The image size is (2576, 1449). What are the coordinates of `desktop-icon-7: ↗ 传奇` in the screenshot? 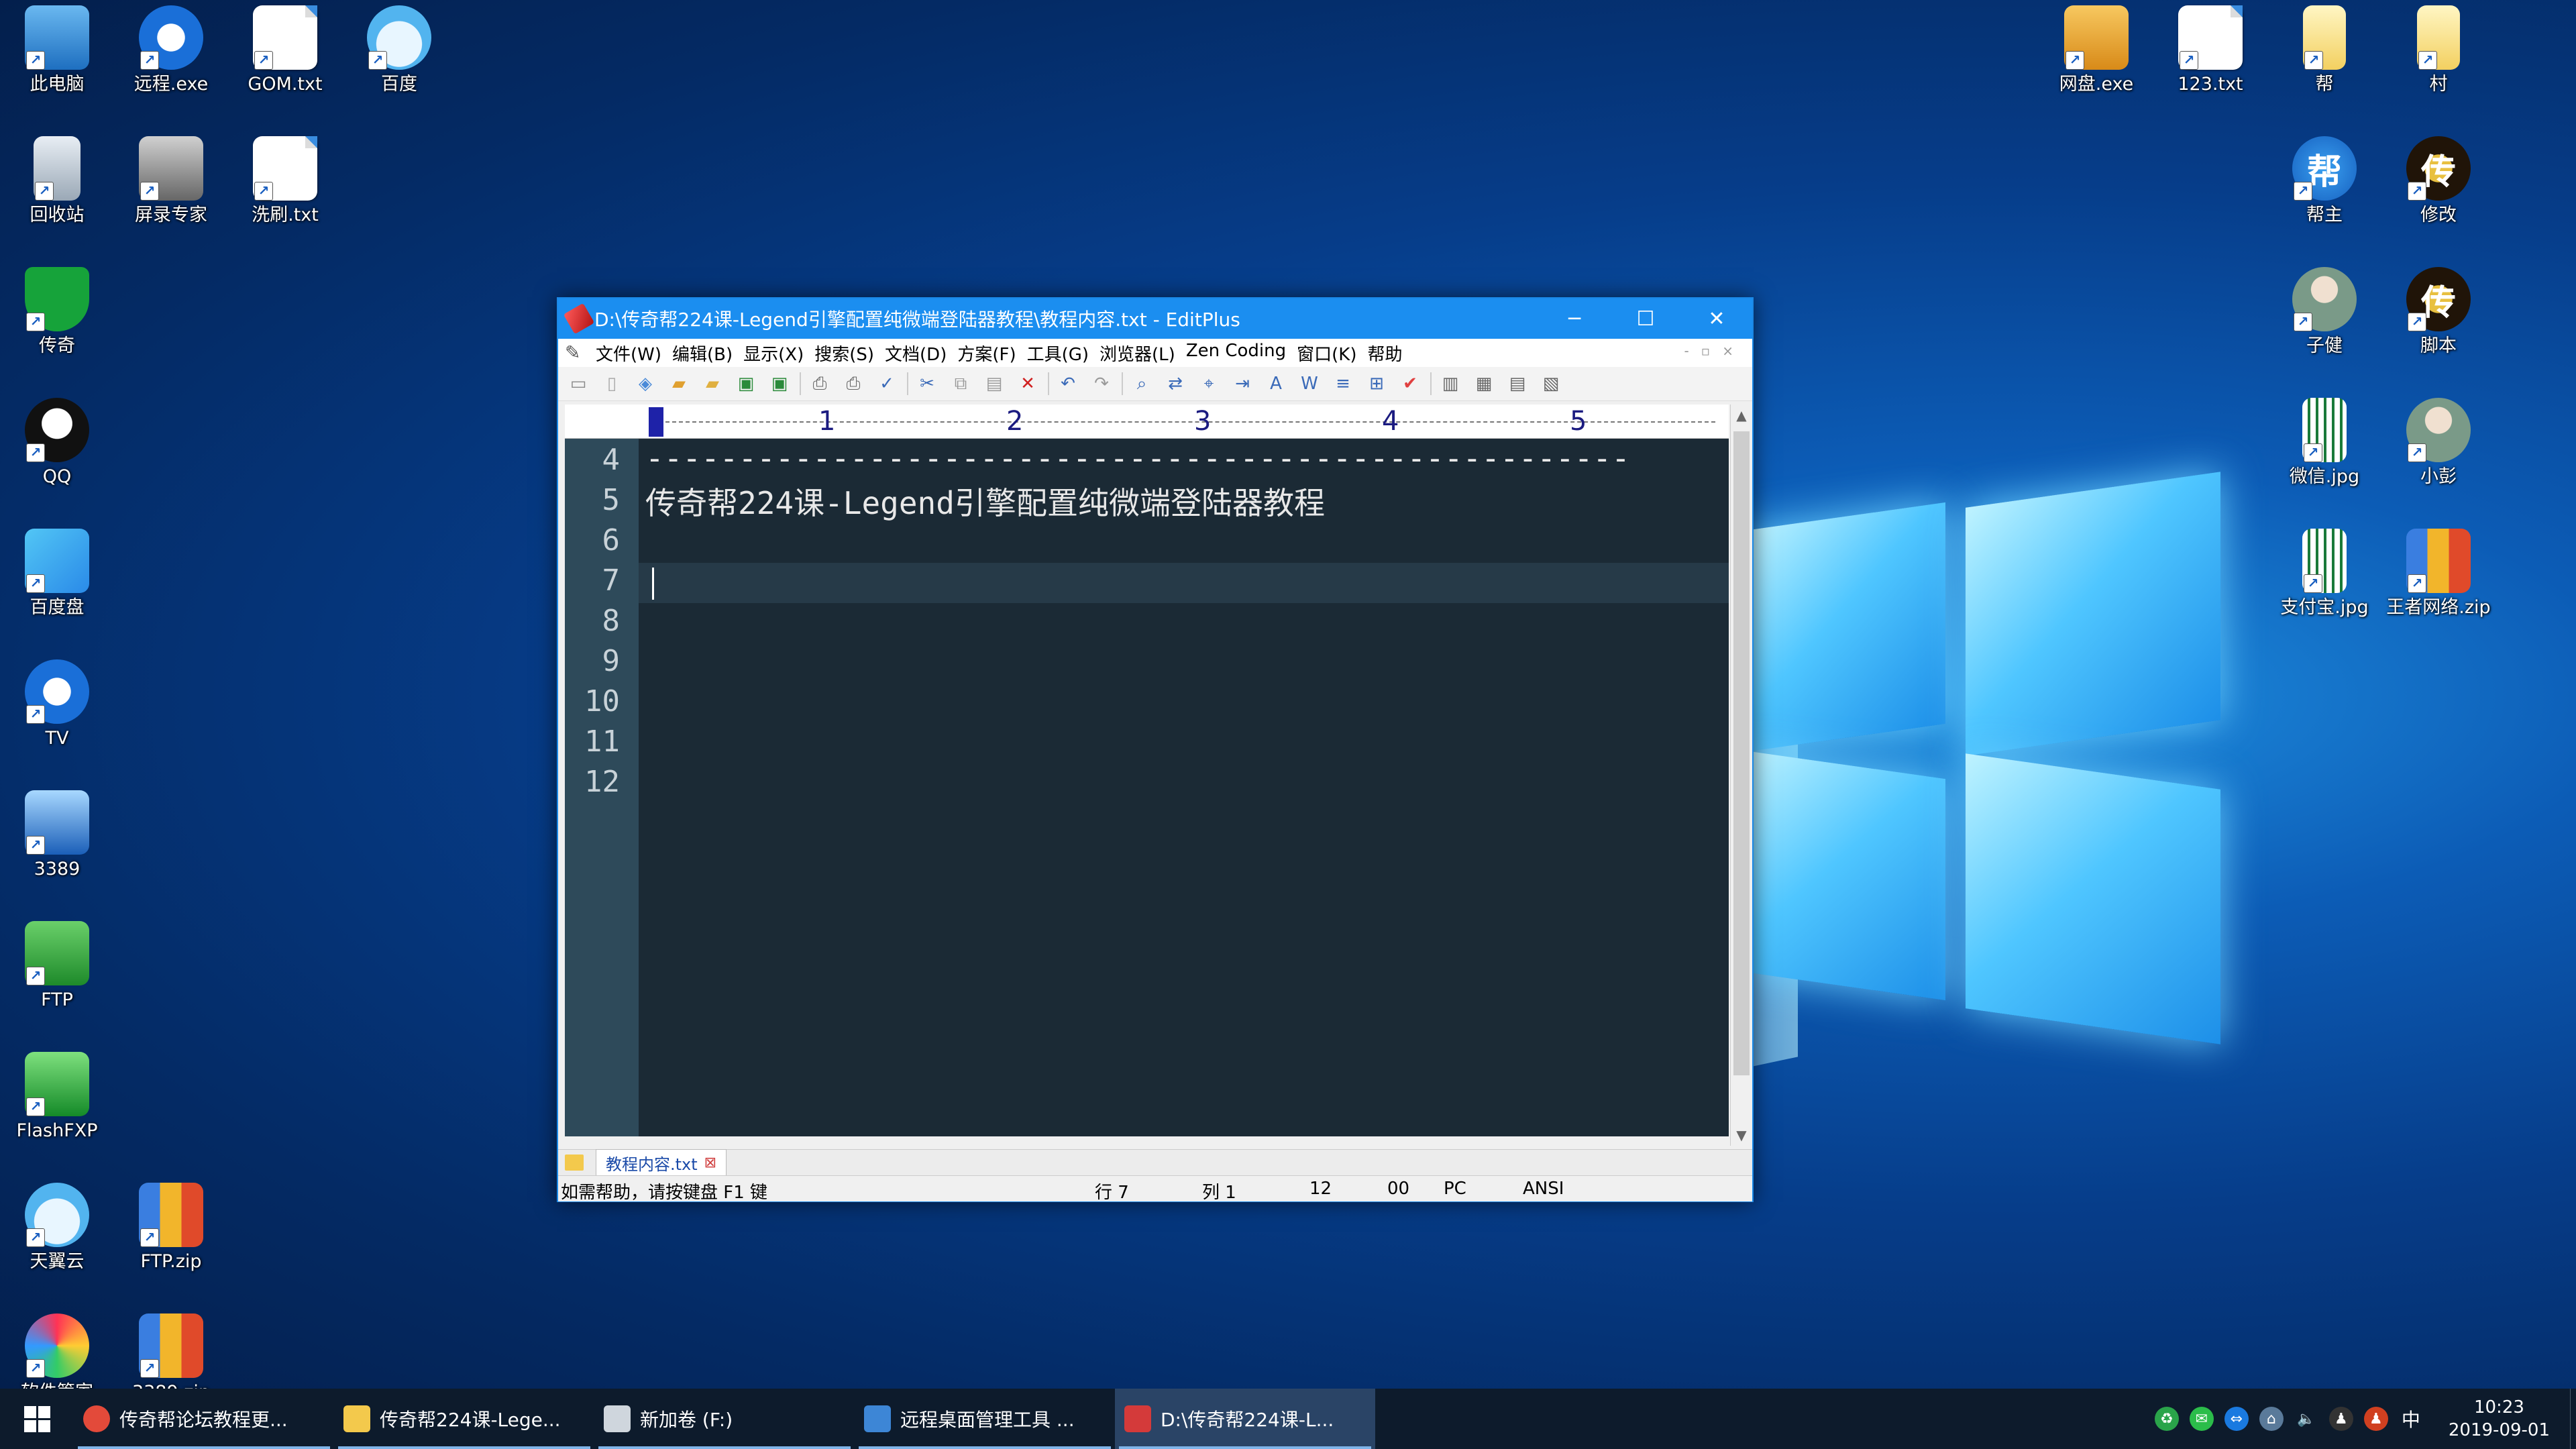 It's located at (57, 312).